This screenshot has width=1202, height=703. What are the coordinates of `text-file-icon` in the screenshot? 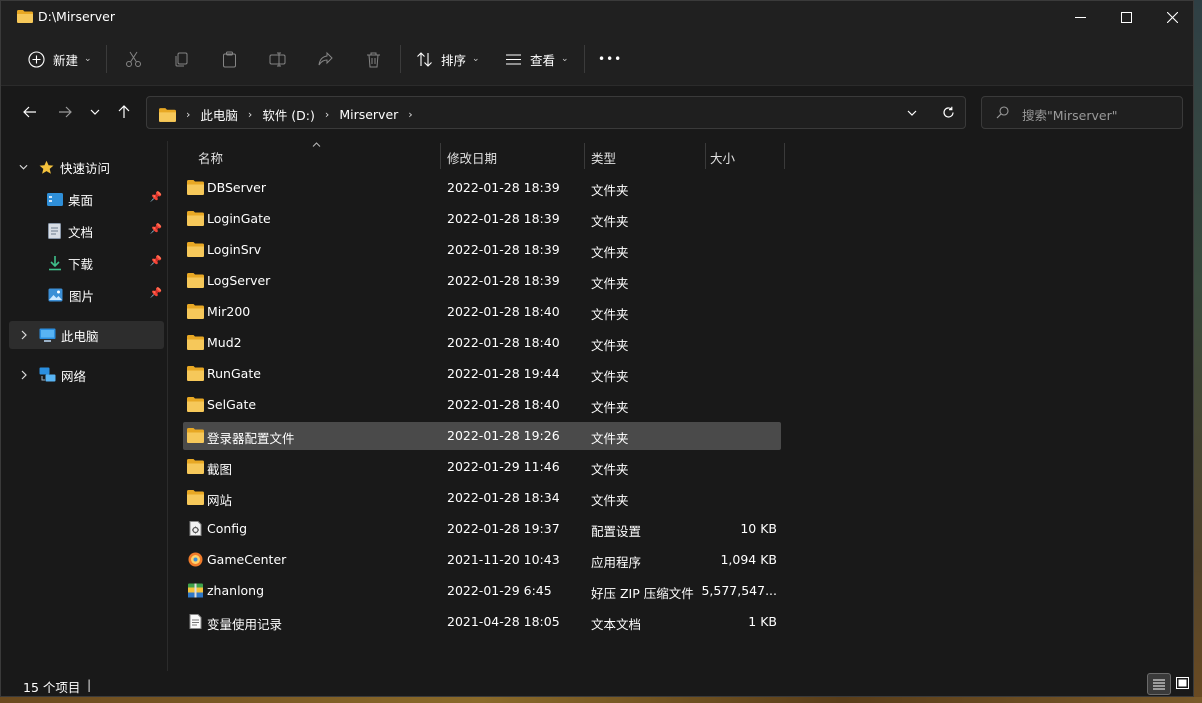 It's located at (195, 621).